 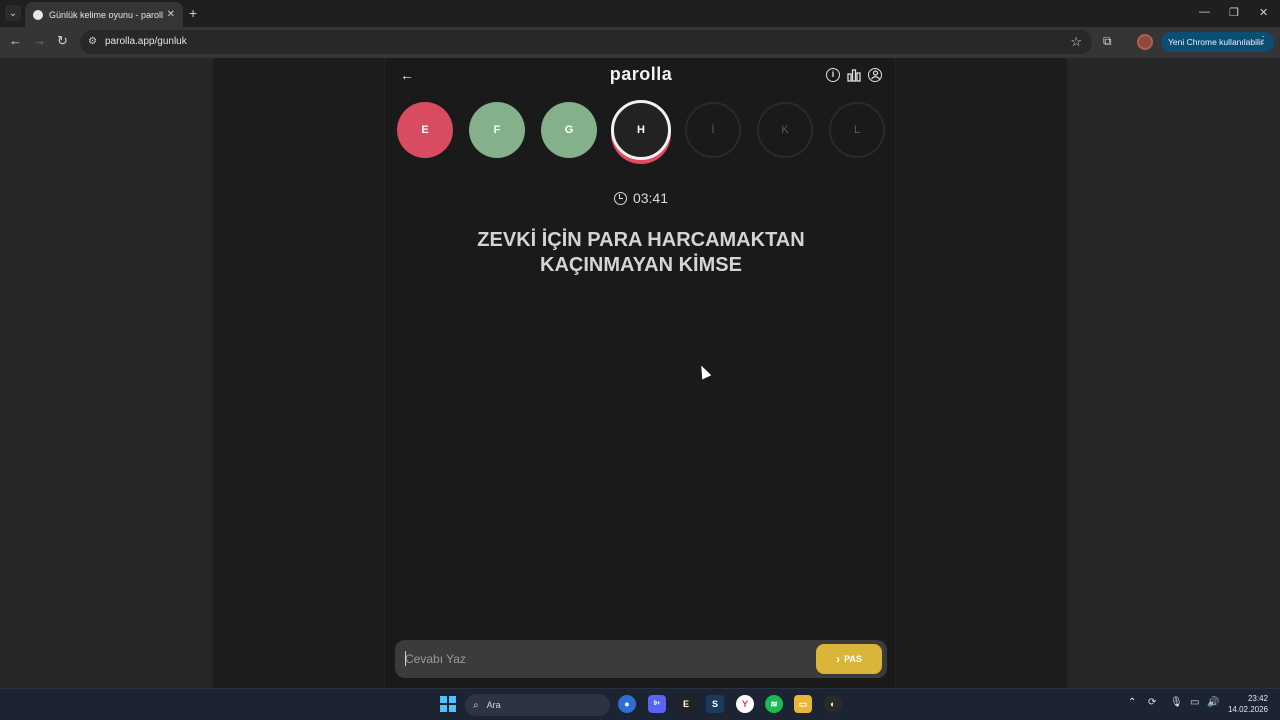 What do you see at coordinates (493, 705) in the screenshot?
I see `taskbar-search-label: Ara` at bounding box center [493, 705].